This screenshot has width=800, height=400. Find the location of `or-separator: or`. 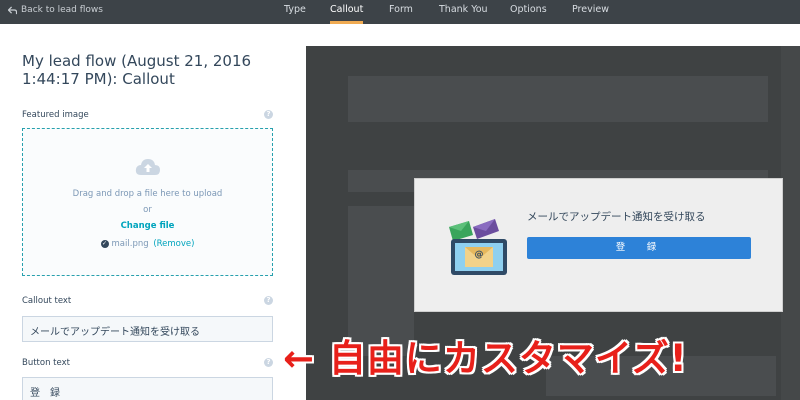

or-separator: or is located at coordinates (147, 210).